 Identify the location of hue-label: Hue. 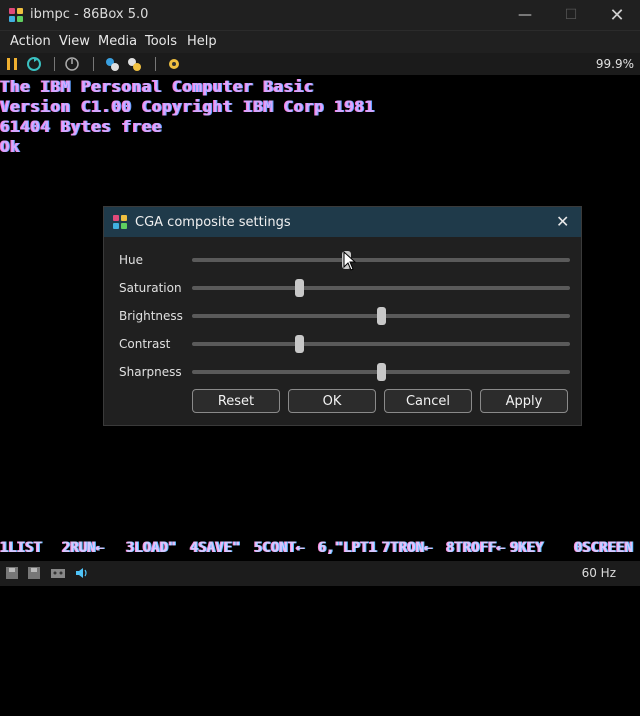
(131, 260).